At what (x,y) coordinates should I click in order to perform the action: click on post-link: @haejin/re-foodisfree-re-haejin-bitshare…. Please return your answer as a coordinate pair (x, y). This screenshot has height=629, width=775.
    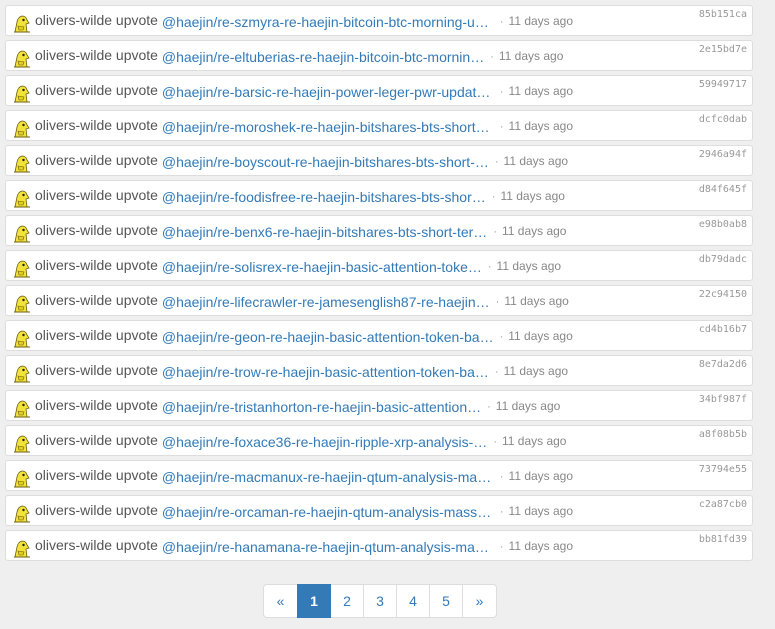
    Looking at the image, I should click on (324, 197).